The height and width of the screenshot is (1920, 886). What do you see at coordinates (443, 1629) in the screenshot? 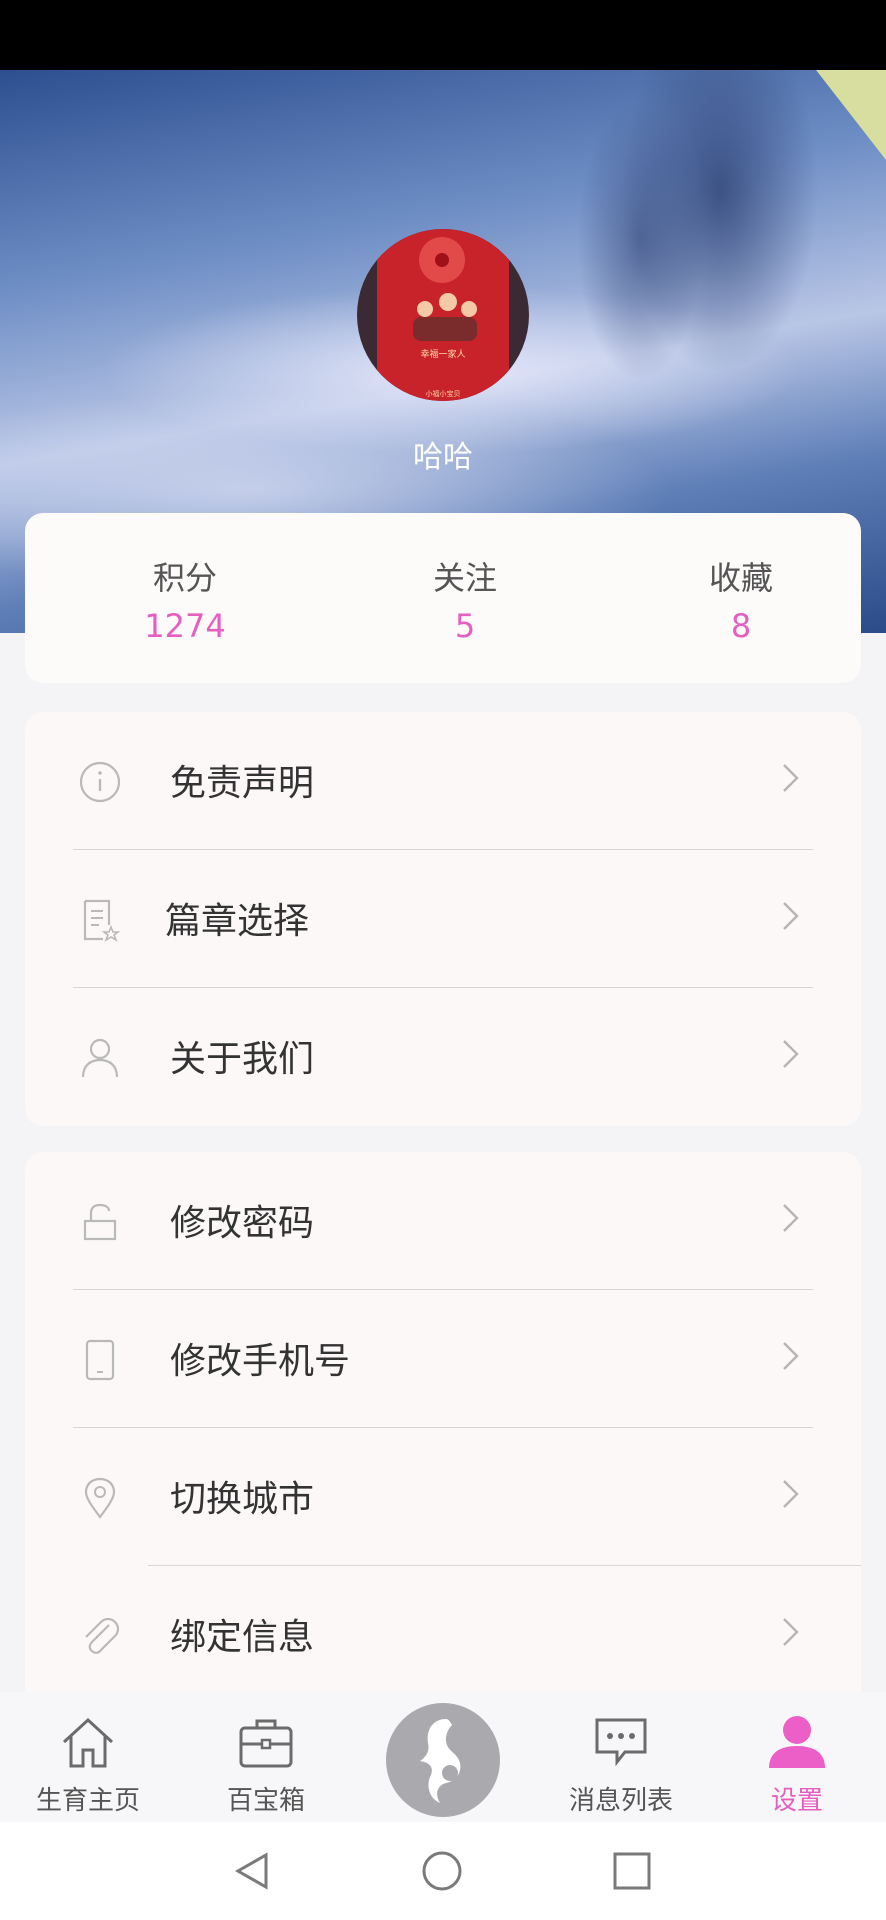
I see `menu-item-bind-info: 绑定信息` at bounding box center [443, 1629].